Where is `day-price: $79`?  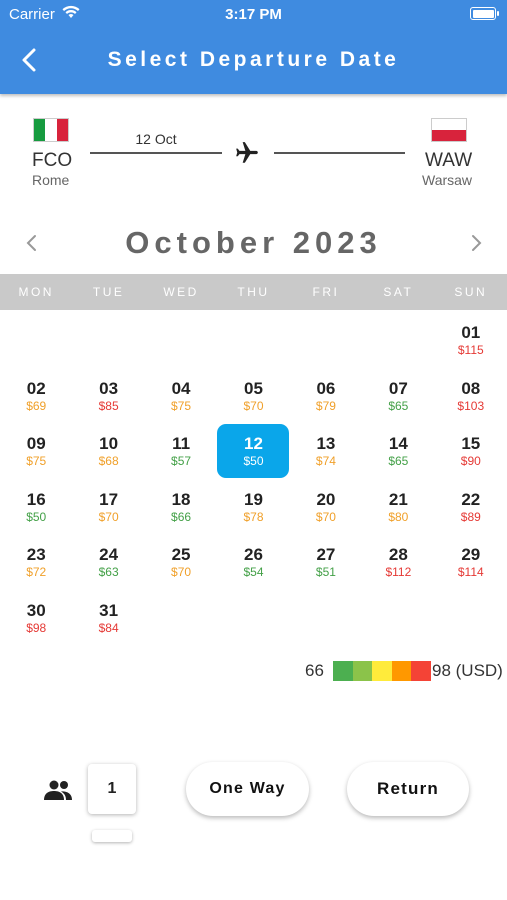 day-price: $79 is located at coordinates (325, 405).